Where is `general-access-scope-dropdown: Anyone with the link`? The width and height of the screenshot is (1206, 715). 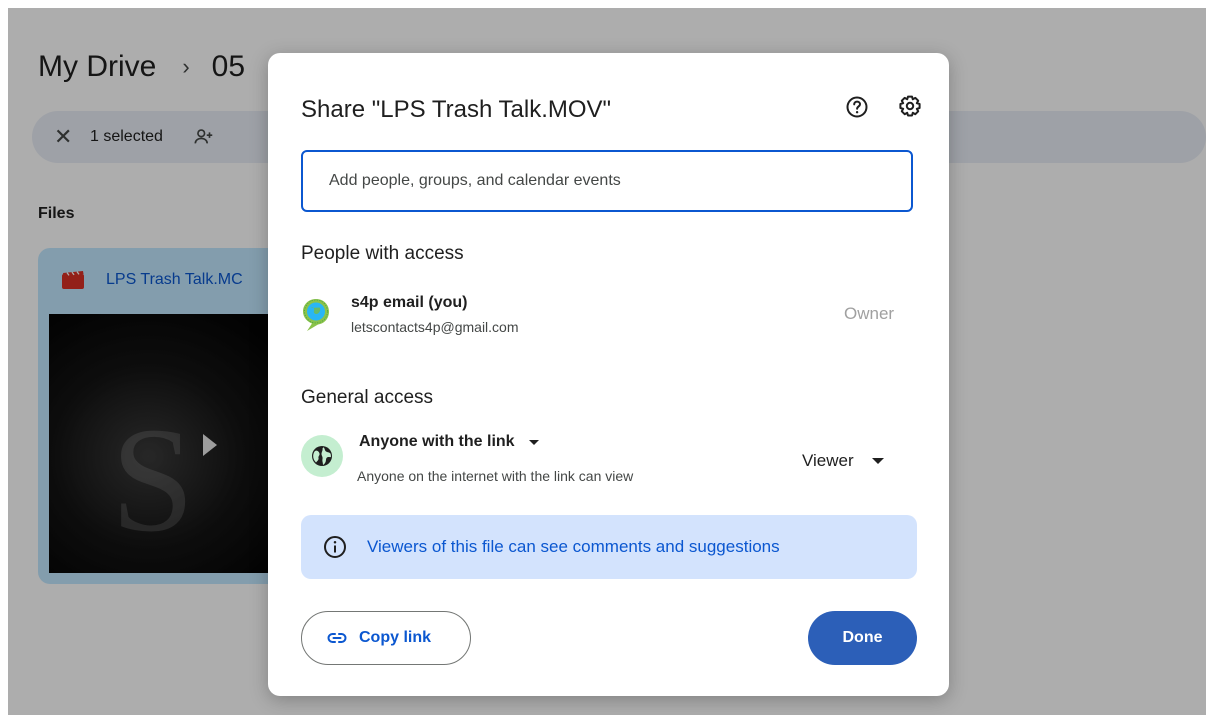
general-access-scope-dropdown: Anyone with the link is located at coordinates (449, 442).